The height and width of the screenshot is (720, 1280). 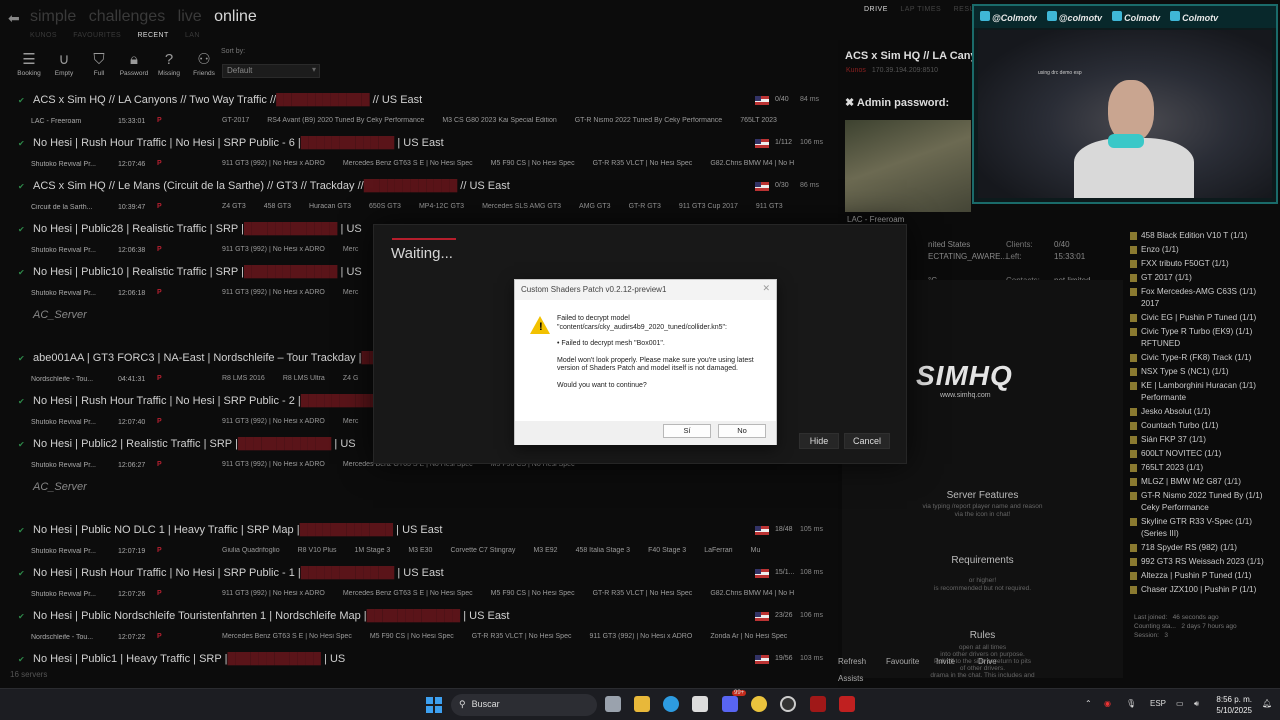 I want to click on favourite-button: Favourite, so click(x=902, y=661).